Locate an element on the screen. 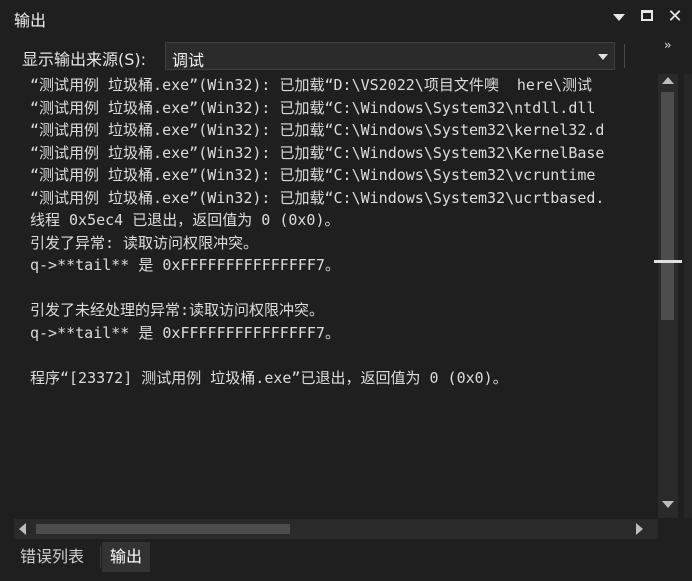  title-bar: 输出 ✕ is located at coordinates (346, 18).